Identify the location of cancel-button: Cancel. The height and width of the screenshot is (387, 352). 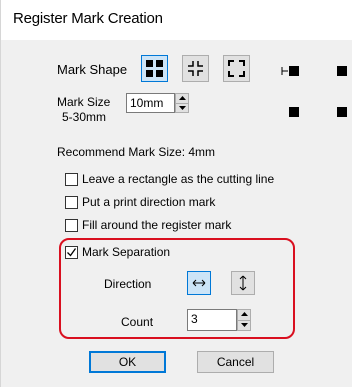
(235, 362).